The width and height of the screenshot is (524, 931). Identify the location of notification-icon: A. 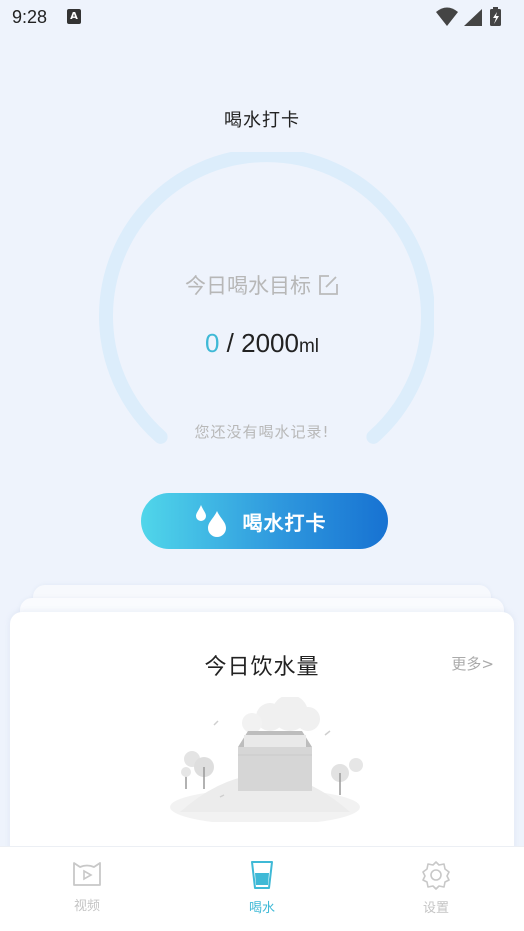
(74, 16).